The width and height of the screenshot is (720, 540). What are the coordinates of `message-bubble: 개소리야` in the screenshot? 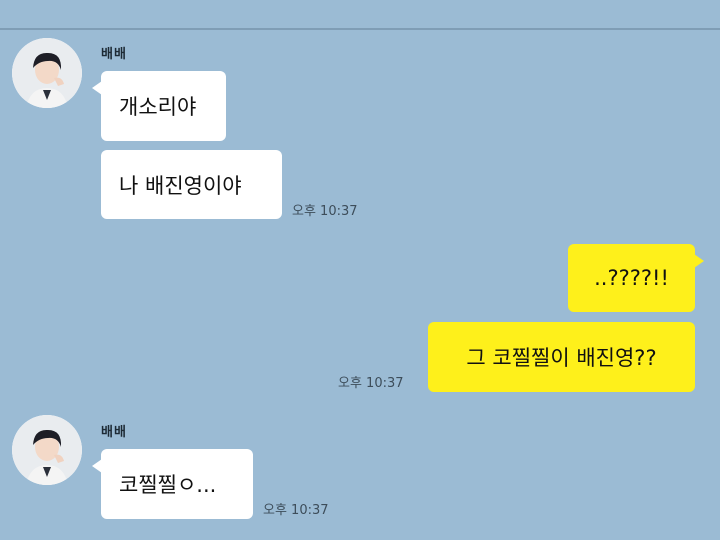 It's located at (159, 106).